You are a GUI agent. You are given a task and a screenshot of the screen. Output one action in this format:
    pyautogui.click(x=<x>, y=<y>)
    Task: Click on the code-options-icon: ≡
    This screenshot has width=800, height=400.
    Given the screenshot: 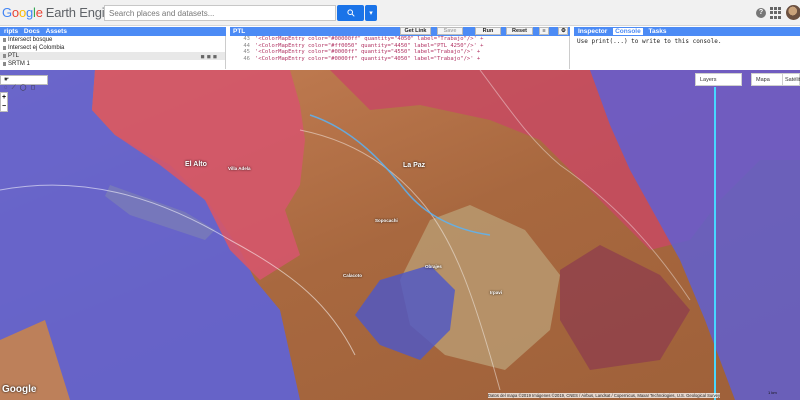 What is the action you would take?
    pyautogui.click(x=544, y=31)
    